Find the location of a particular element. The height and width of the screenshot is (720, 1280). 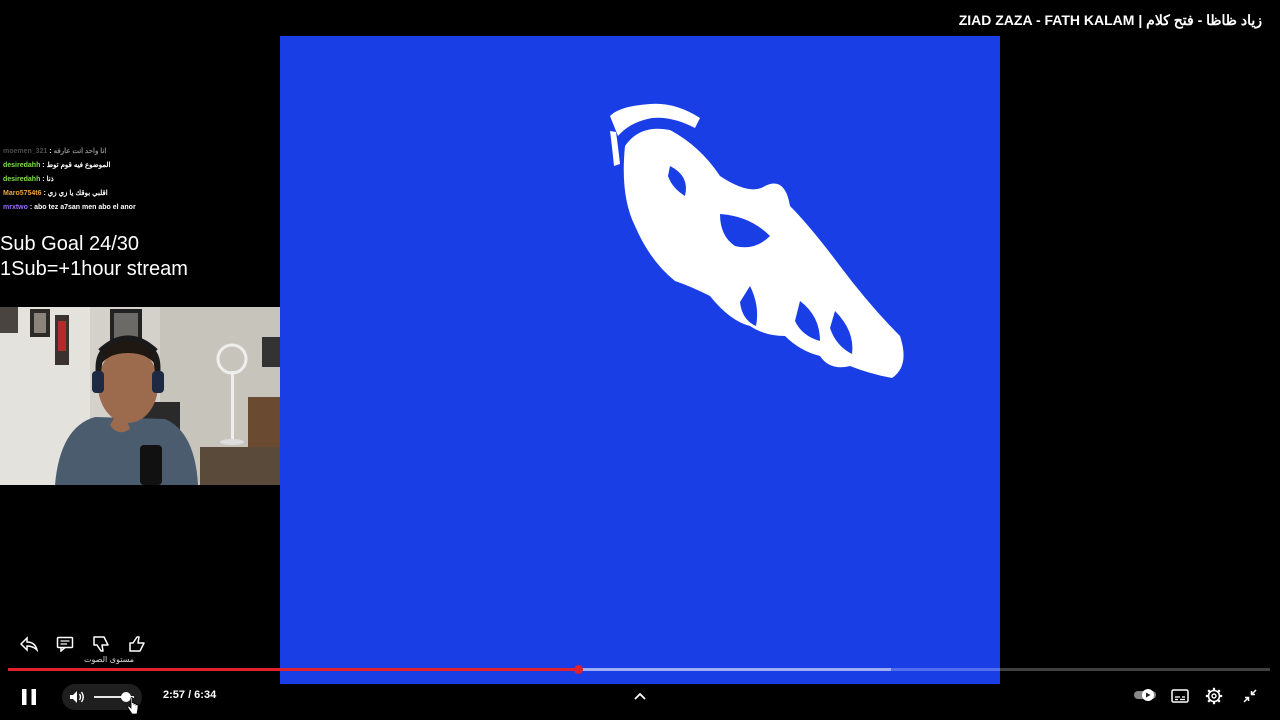

pause-icon is located at coordinates (29, 697).